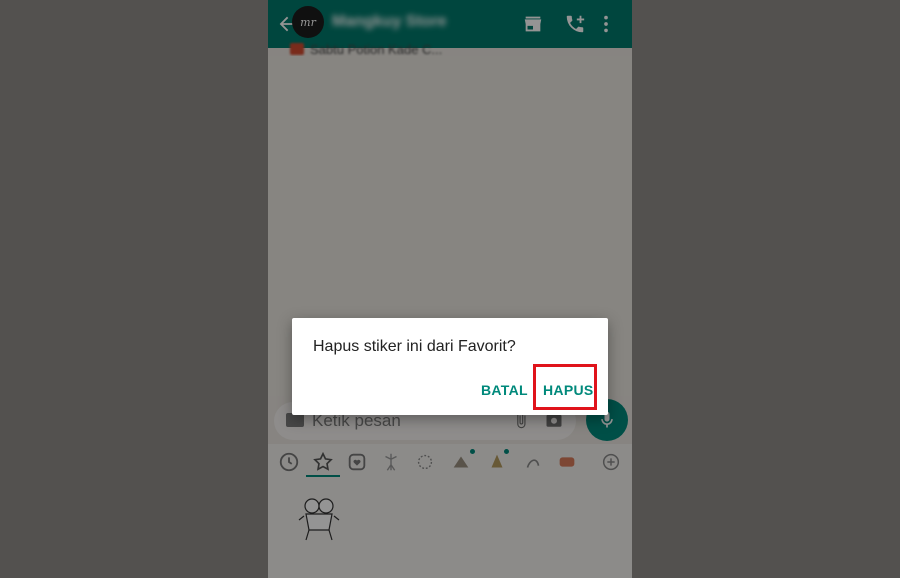  Describe the element at coordinates (414, 346) in the screenshot. I see `dialog-message: Hapus stiker ini dari Favorit?` at that location.